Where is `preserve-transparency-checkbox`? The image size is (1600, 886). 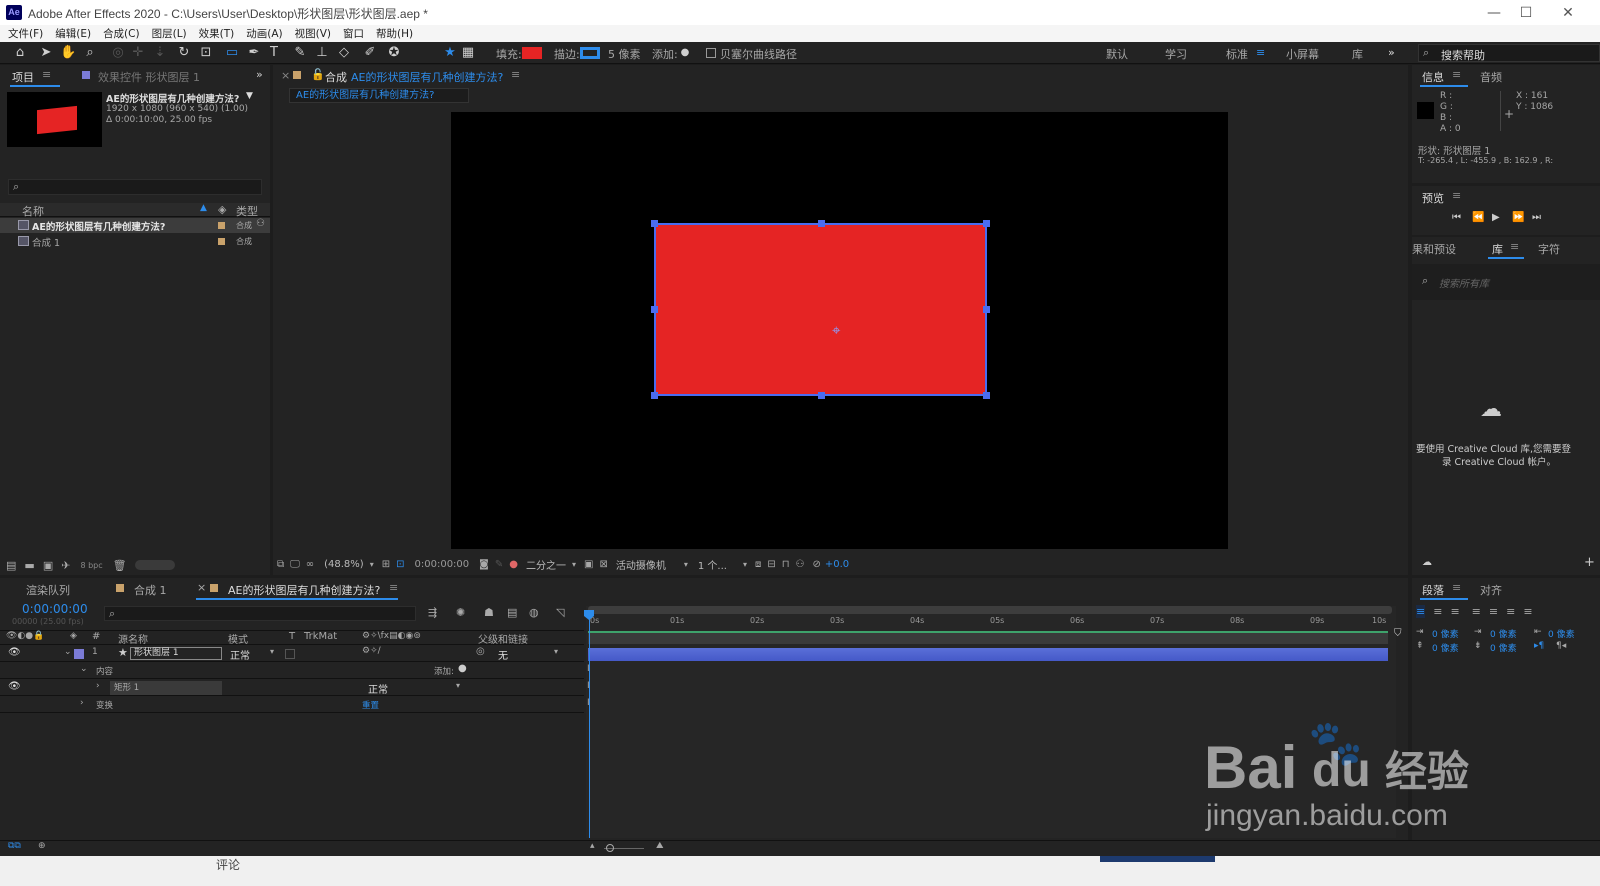 preserve-transparency-checkbox is located at coordinates (290, 654).